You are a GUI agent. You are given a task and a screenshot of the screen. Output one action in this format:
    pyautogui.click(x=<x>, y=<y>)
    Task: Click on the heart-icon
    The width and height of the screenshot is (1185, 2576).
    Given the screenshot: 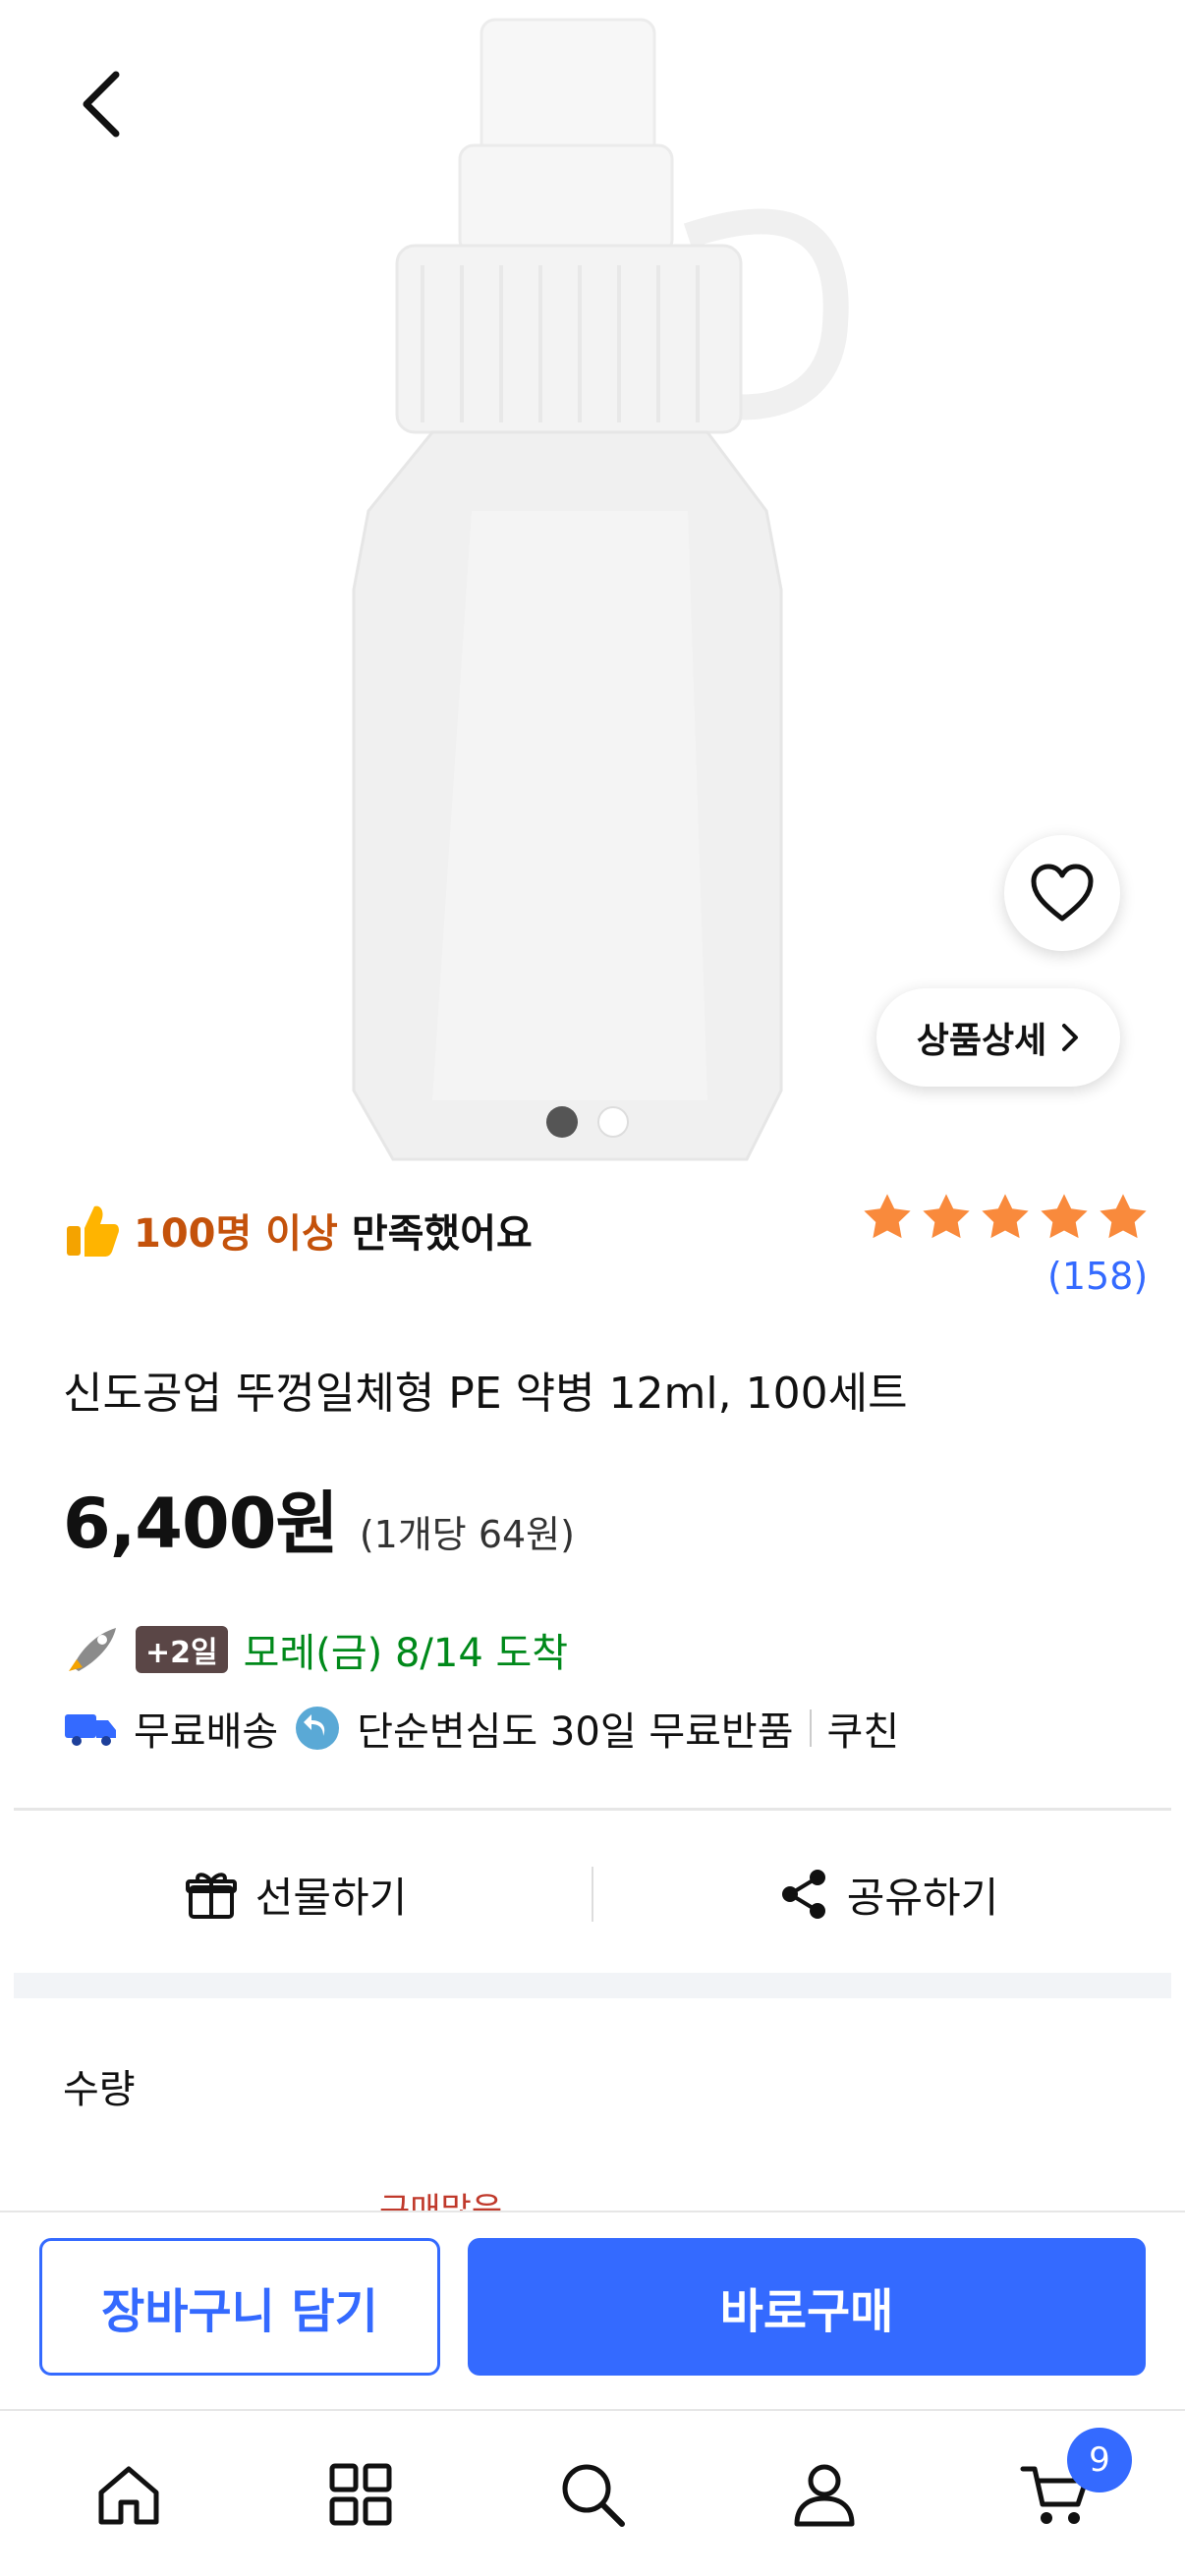 What is the action you would take?
    pyautogui.click(x=1062, y=893)
    